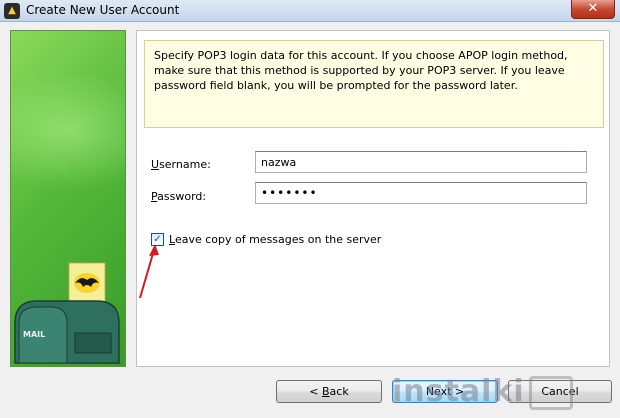 The image size is (620, 418). What do you see at coordinates (278, 239) in the screenshot?
I see `leave-copy-text: eave copy of messages on the server` at bounding box center [278, 239].